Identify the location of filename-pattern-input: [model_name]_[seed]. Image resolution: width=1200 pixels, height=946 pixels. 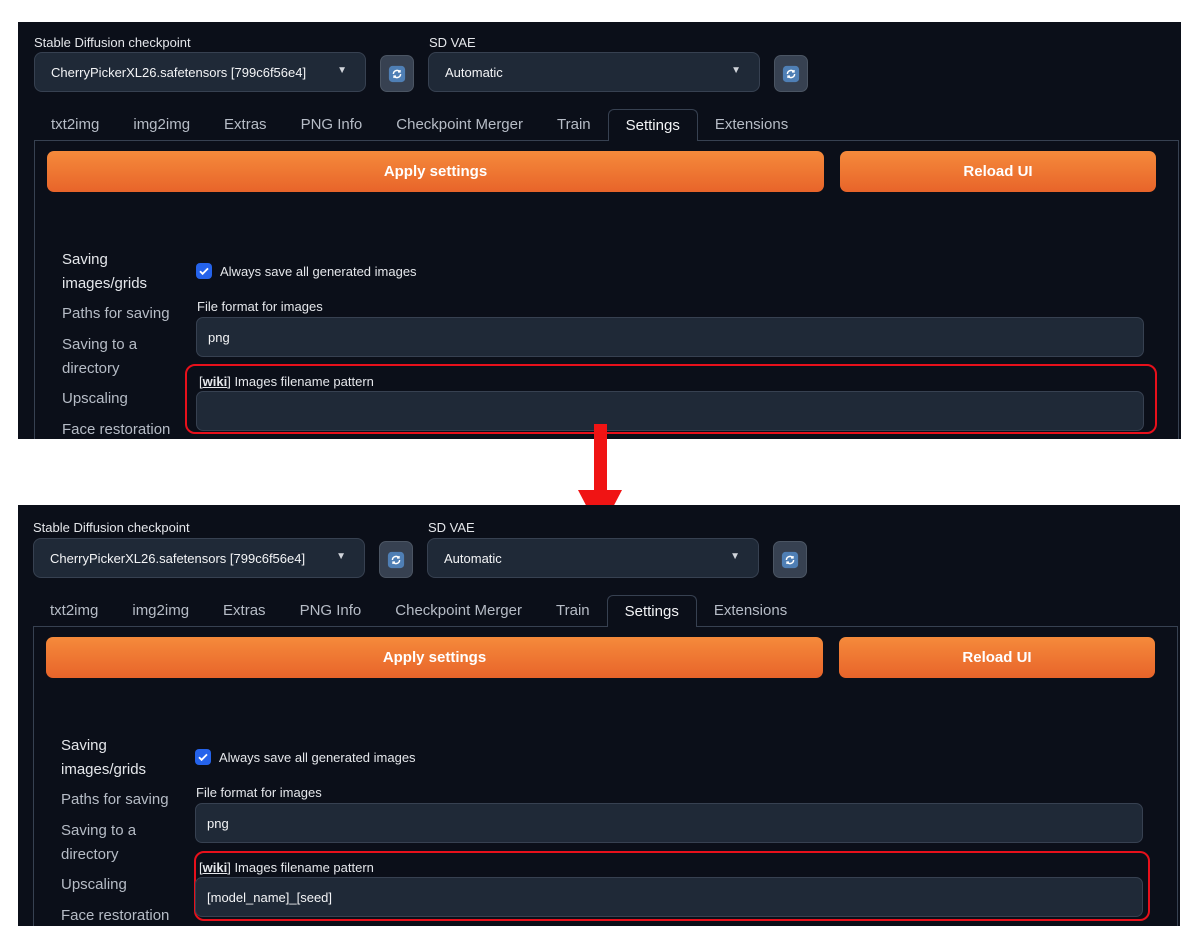
(669, 897).